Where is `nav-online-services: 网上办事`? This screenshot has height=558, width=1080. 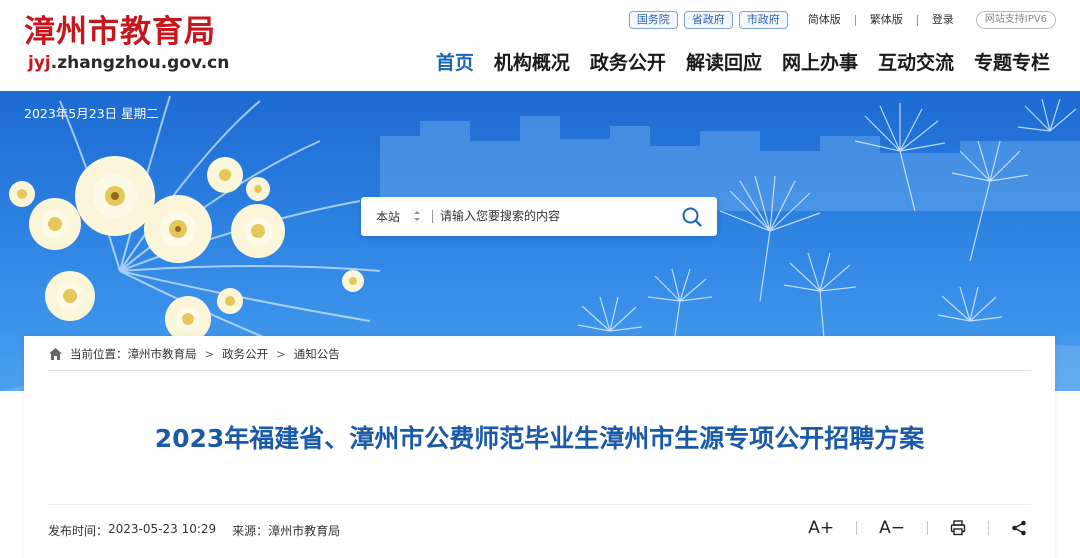
nav-online-services: 网上办事 is located at coordinates (820, 63).